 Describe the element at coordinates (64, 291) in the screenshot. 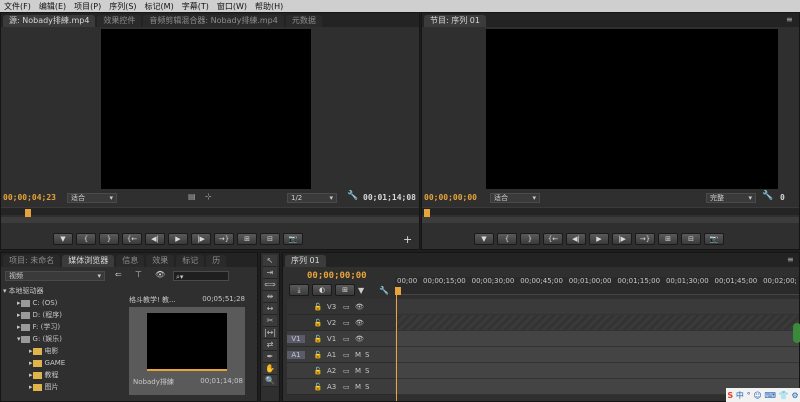

I see `tree-root: ▾ 本地驱动器` at that location.